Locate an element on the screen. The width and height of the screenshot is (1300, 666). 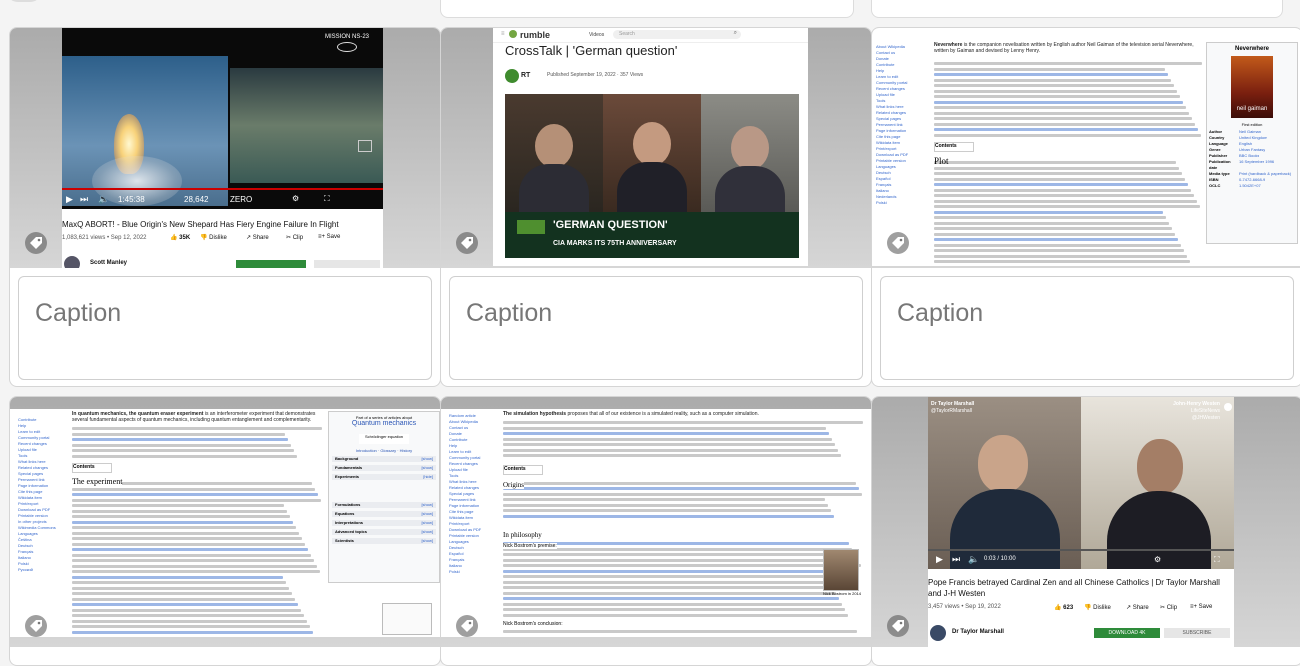
rt-avatar is located at coordinates (512, 76).